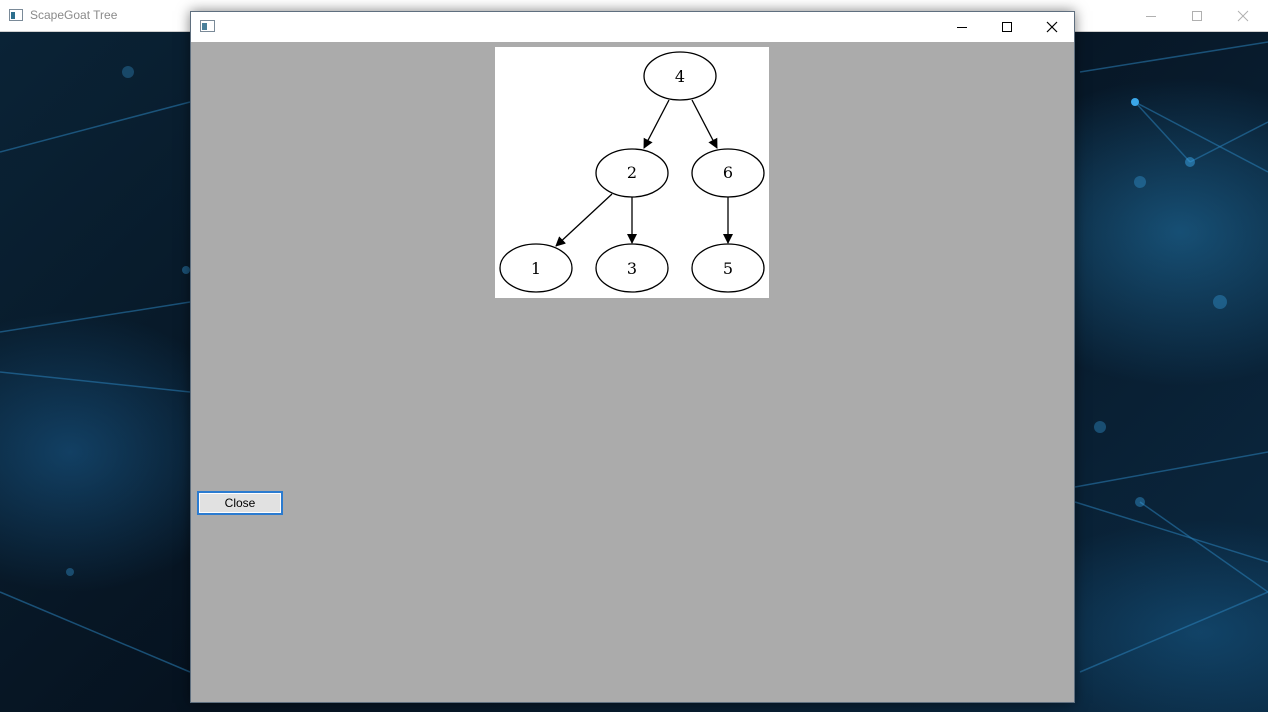 The height and width of the screenshot is (712, 1268). I want to click on dialog-close-window-button, so click(1051, 27).